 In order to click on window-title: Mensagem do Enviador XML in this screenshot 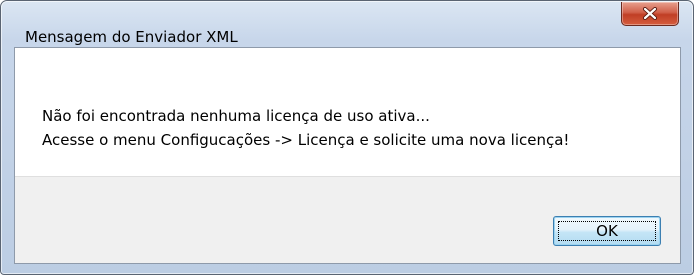, I will do `click(131, 37)`.